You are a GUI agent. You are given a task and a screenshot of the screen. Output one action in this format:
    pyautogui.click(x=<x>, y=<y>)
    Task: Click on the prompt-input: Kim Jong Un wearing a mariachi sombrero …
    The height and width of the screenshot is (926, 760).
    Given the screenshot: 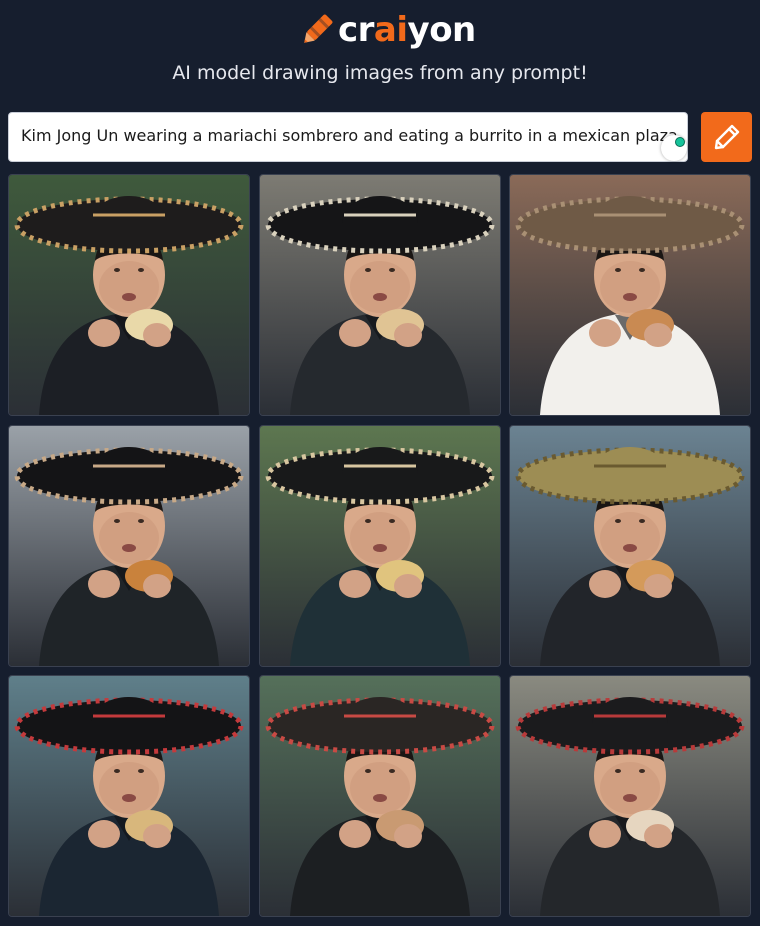 What is the action you would take?
    pyautogui.click(x=348, y=137)
    